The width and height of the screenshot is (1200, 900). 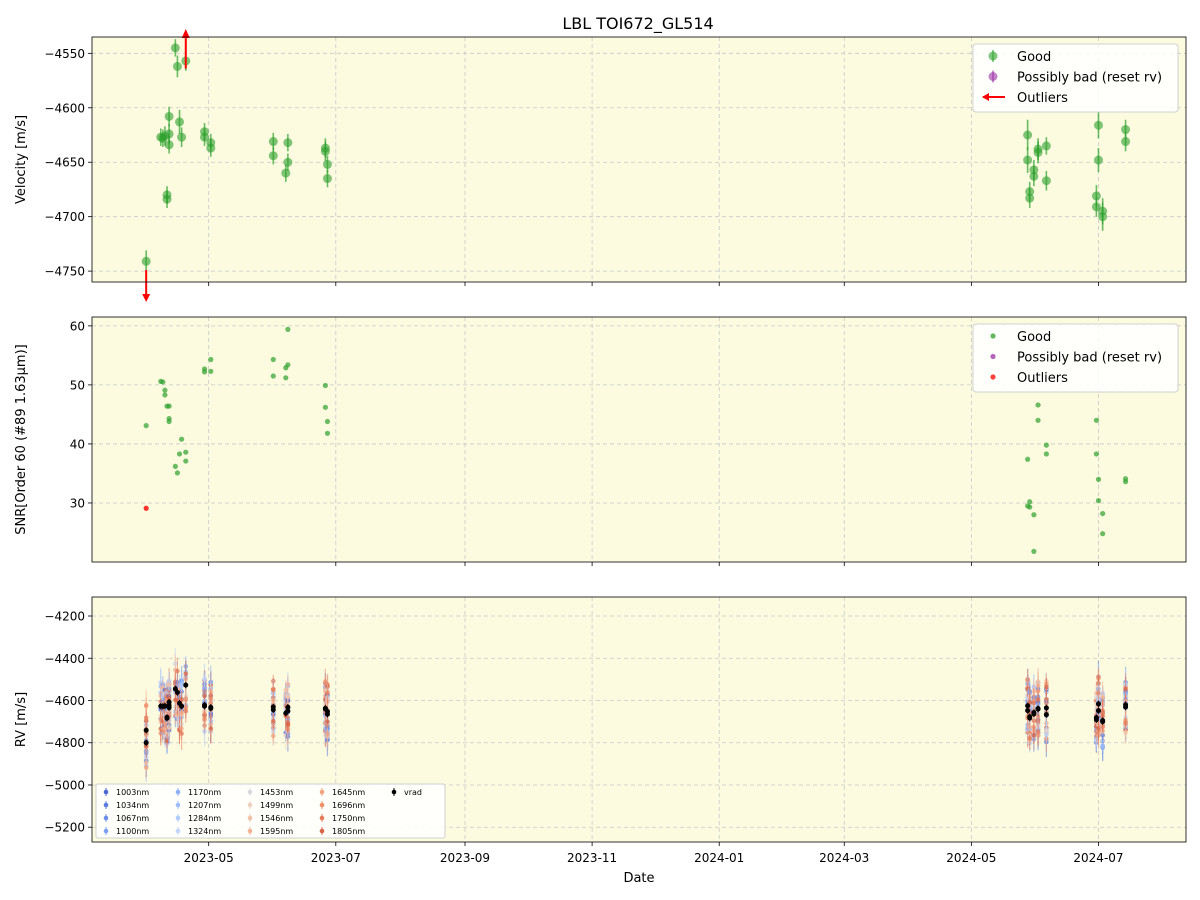 What do you see at coordinates (146, 508) in the screenshot?
I see `data-point-outlier` at bounding box center [146, 508].